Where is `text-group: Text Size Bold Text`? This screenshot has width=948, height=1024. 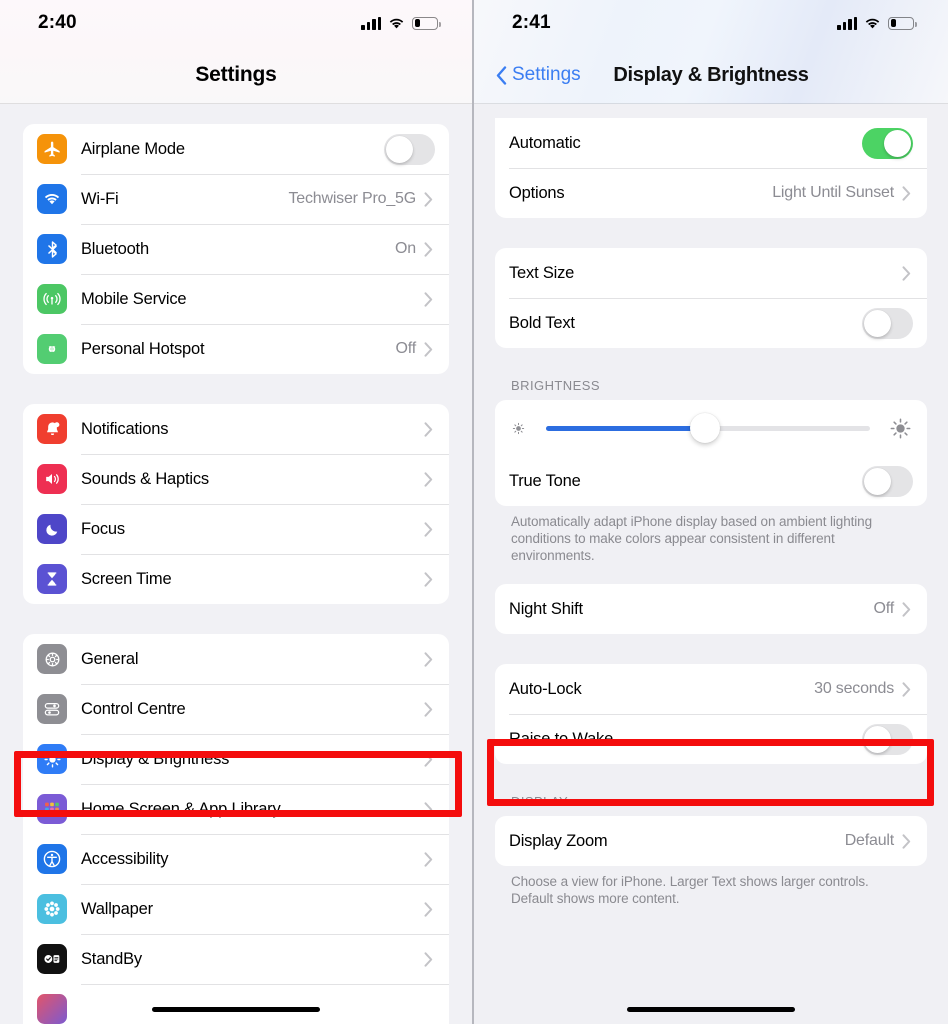 text-group: Text Size Bold Text is located at coordinates (711, 298).